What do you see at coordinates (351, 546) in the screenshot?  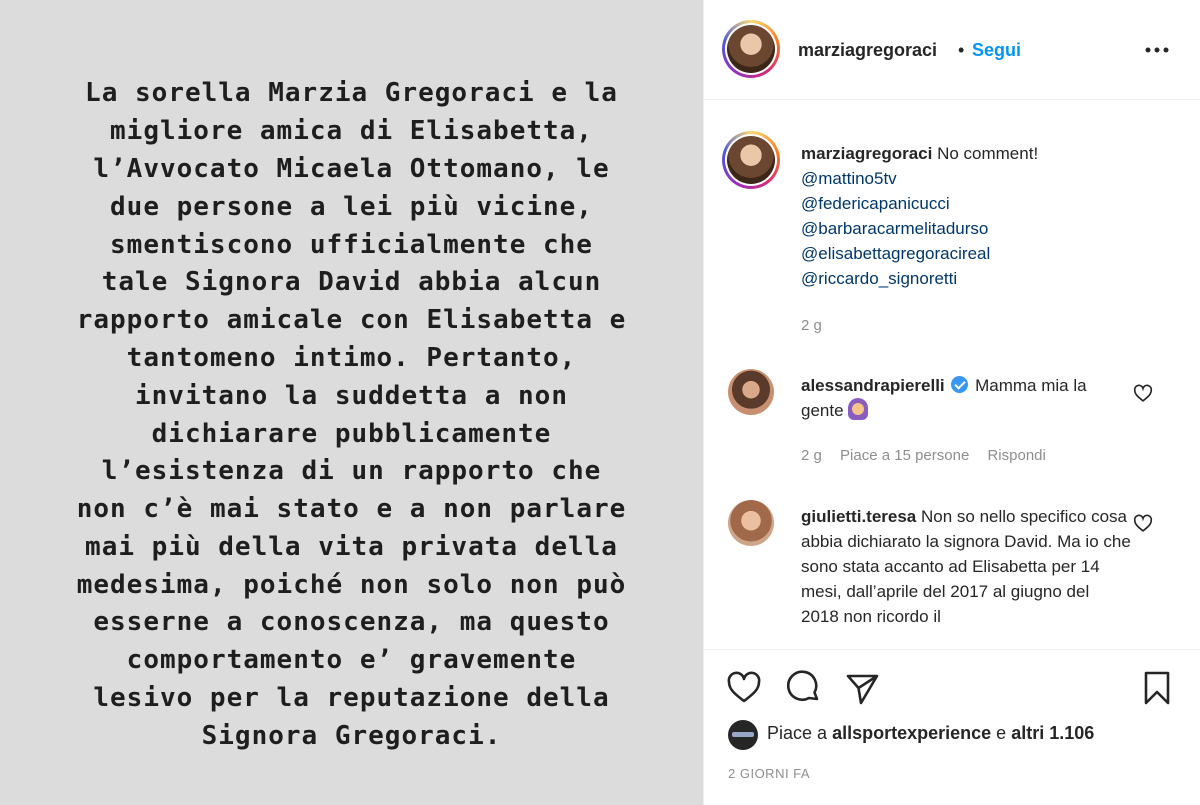 I see `story-line: mai più della vita privata della` at bounding box center [351, 546].